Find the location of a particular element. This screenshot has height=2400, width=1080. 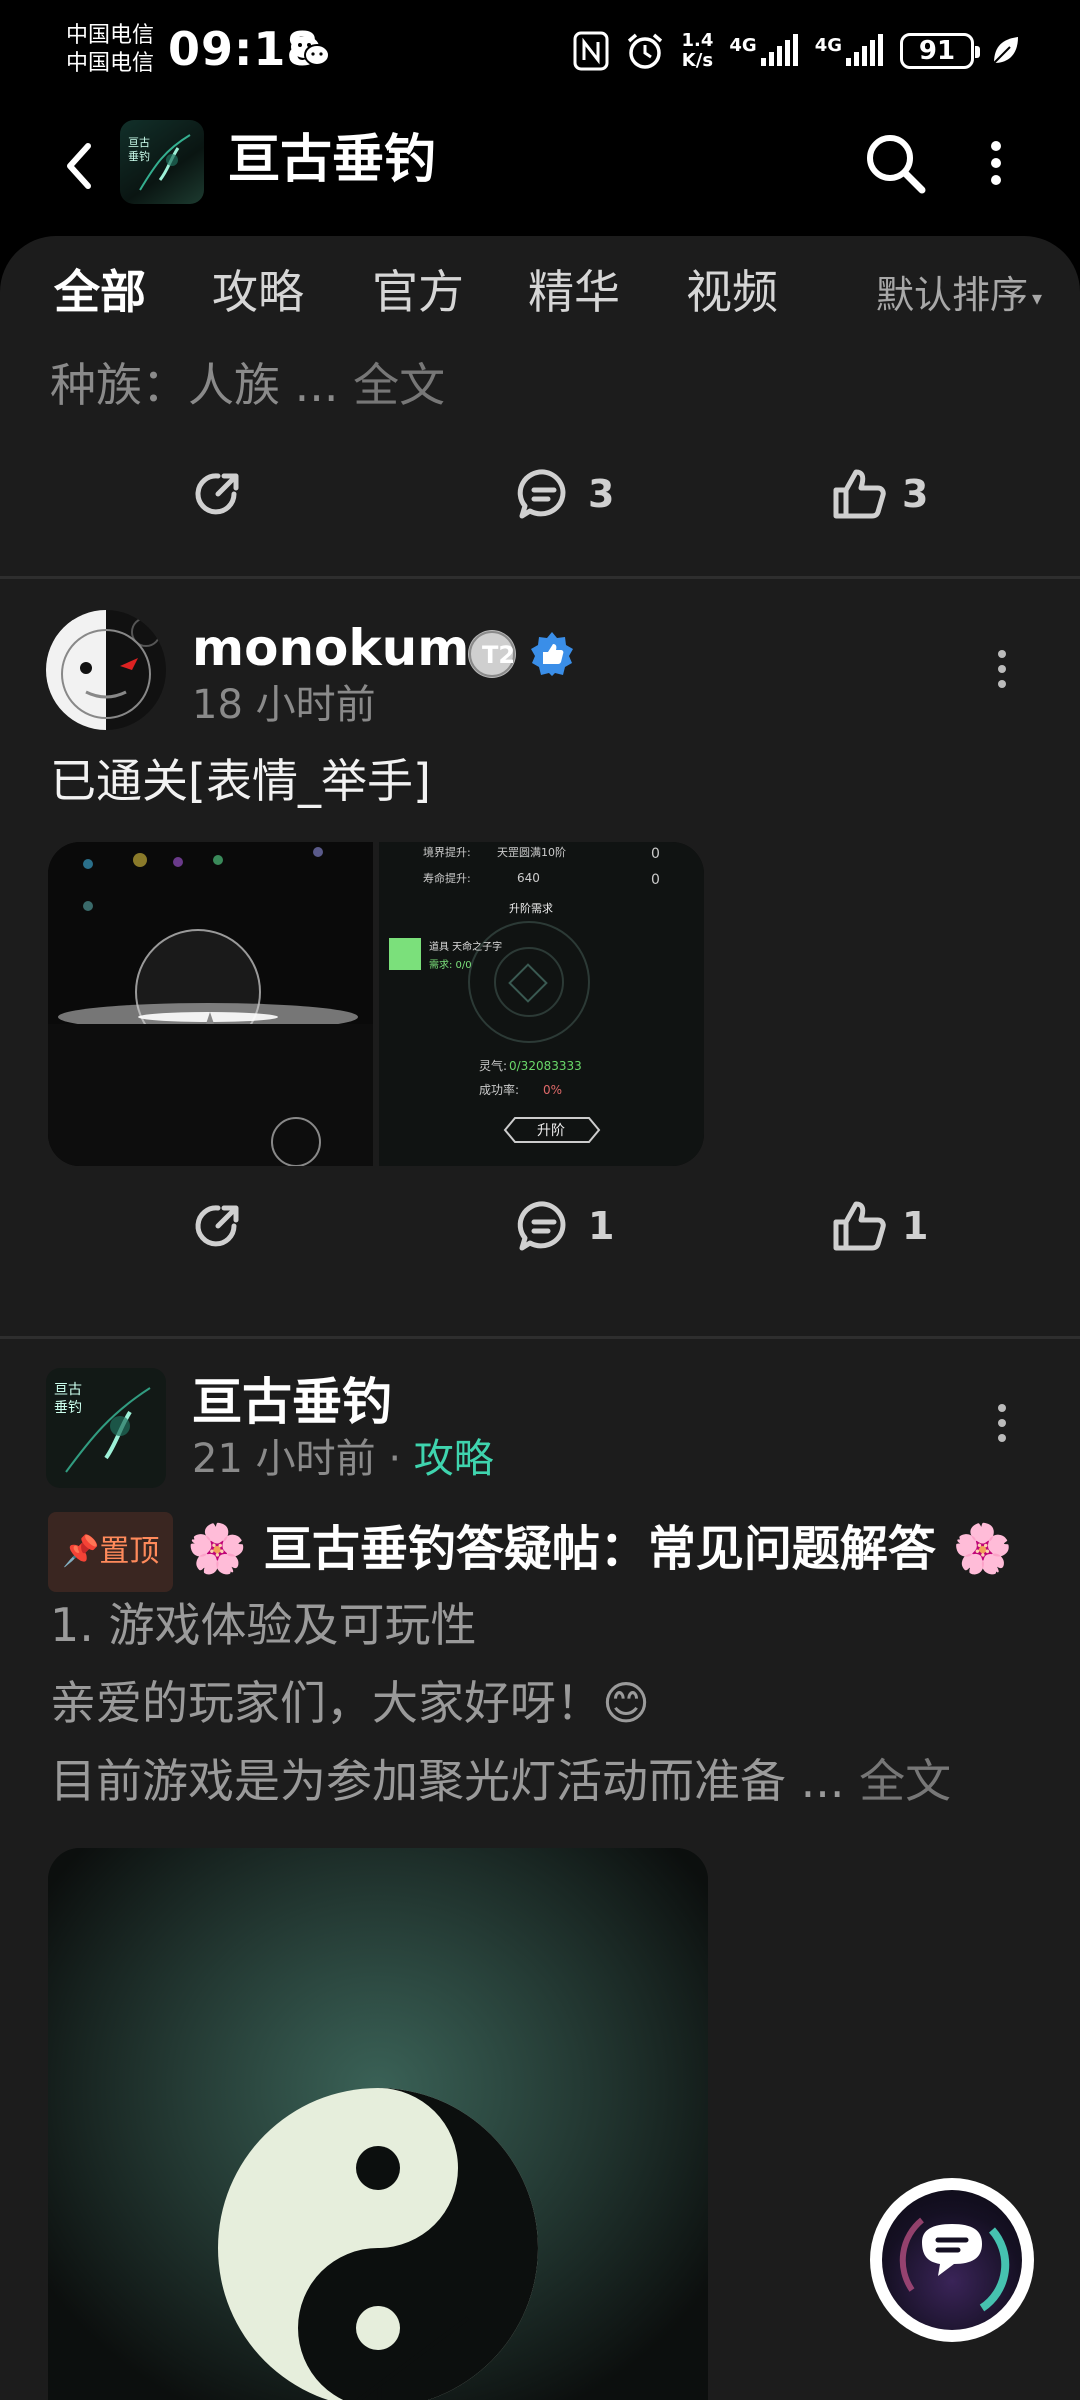

avatar: 亘古 垂钓 is located at coordinates (106, 1428).